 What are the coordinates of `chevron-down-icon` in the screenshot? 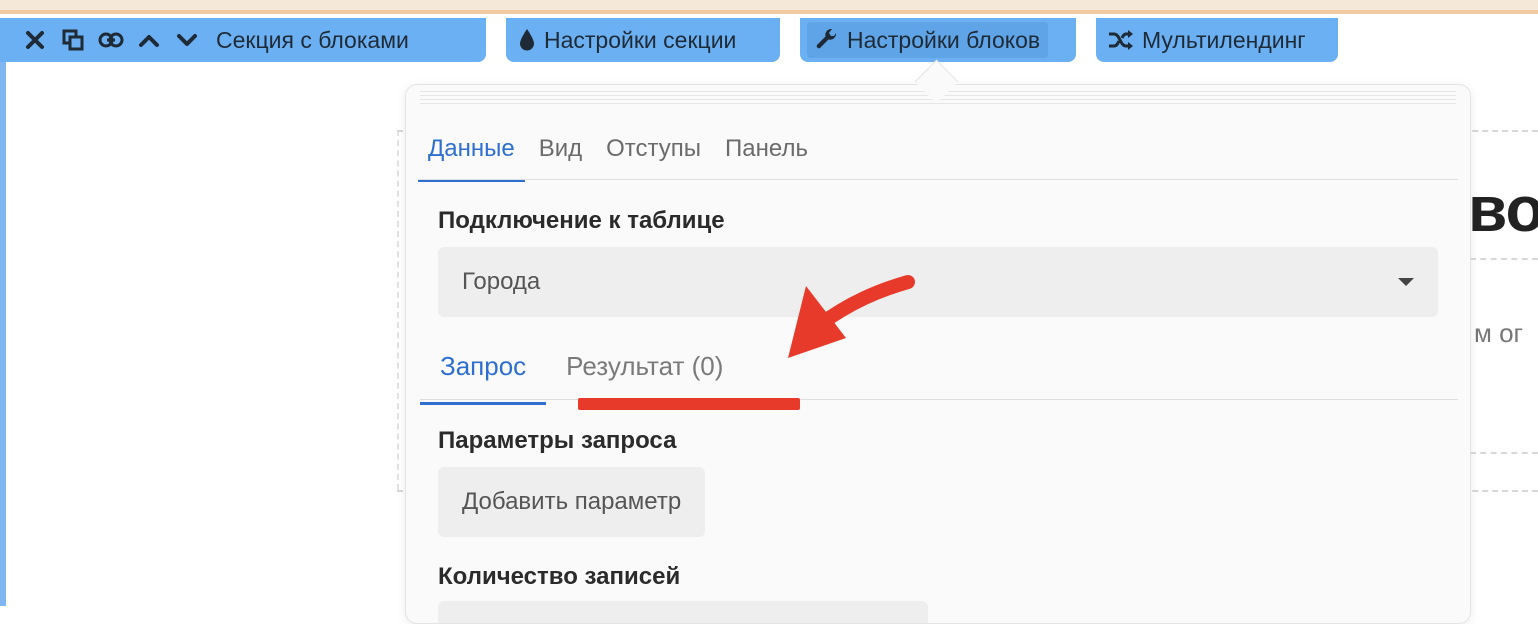 It's located at (187, 40).